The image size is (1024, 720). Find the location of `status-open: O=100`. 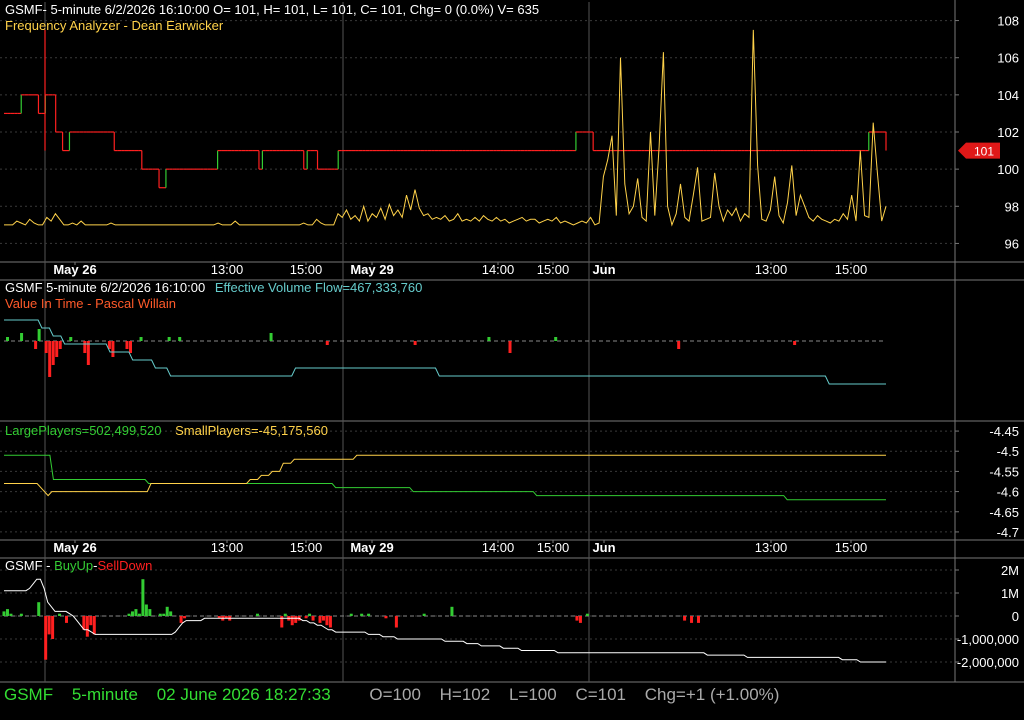

status-open: O=100 is located at coordinates (395, 694).